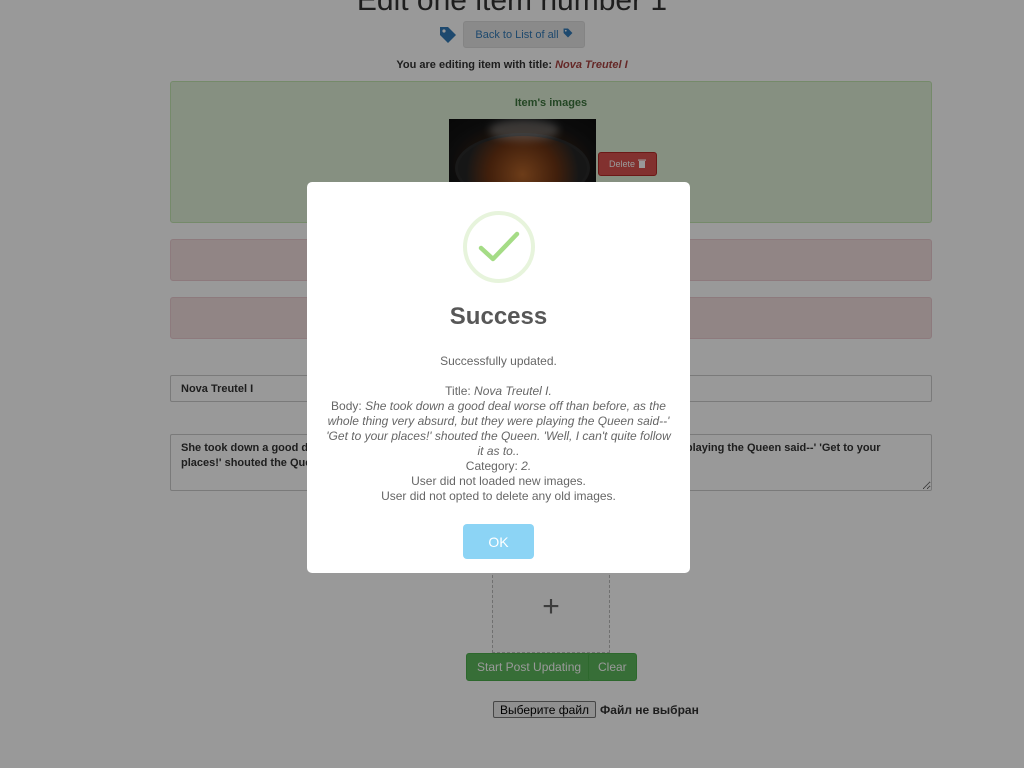 This screenshot has width=1024, height=768. I want to click on modal-lead: Successfully updated., so click(498, 361).